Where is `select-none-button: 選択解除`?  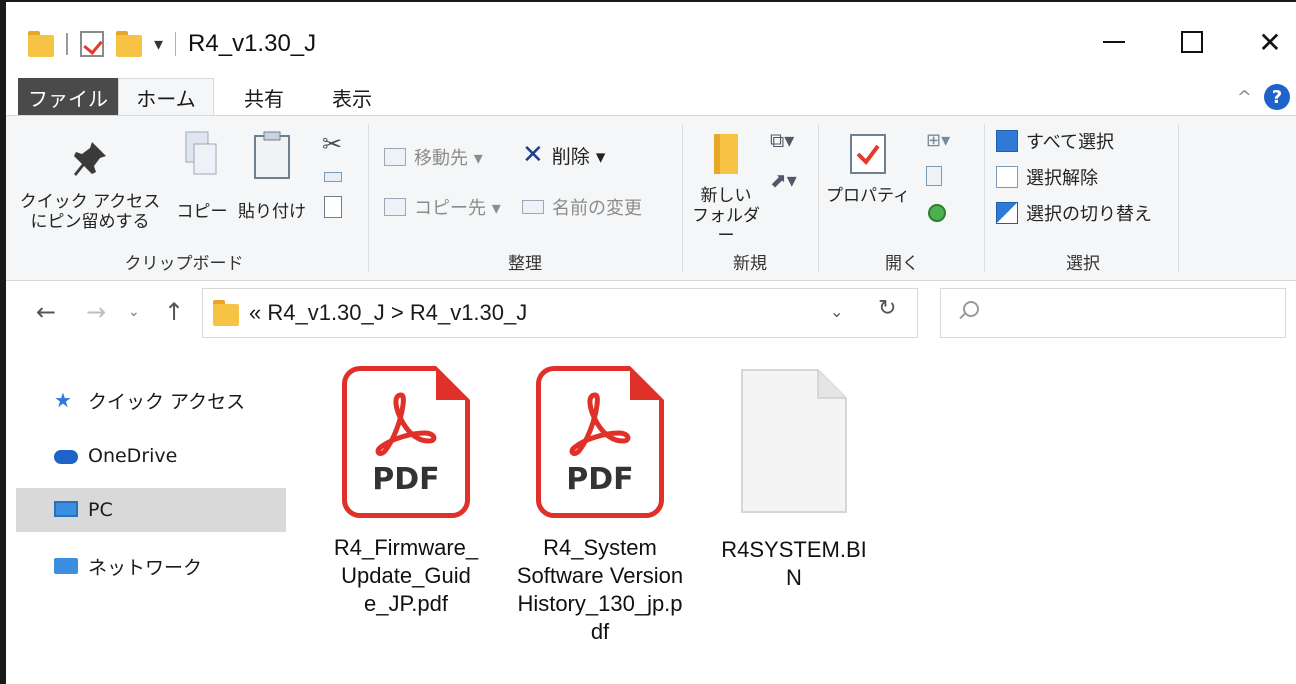 select-none-button: 選択解除 is located at coordinates (1047, 177).